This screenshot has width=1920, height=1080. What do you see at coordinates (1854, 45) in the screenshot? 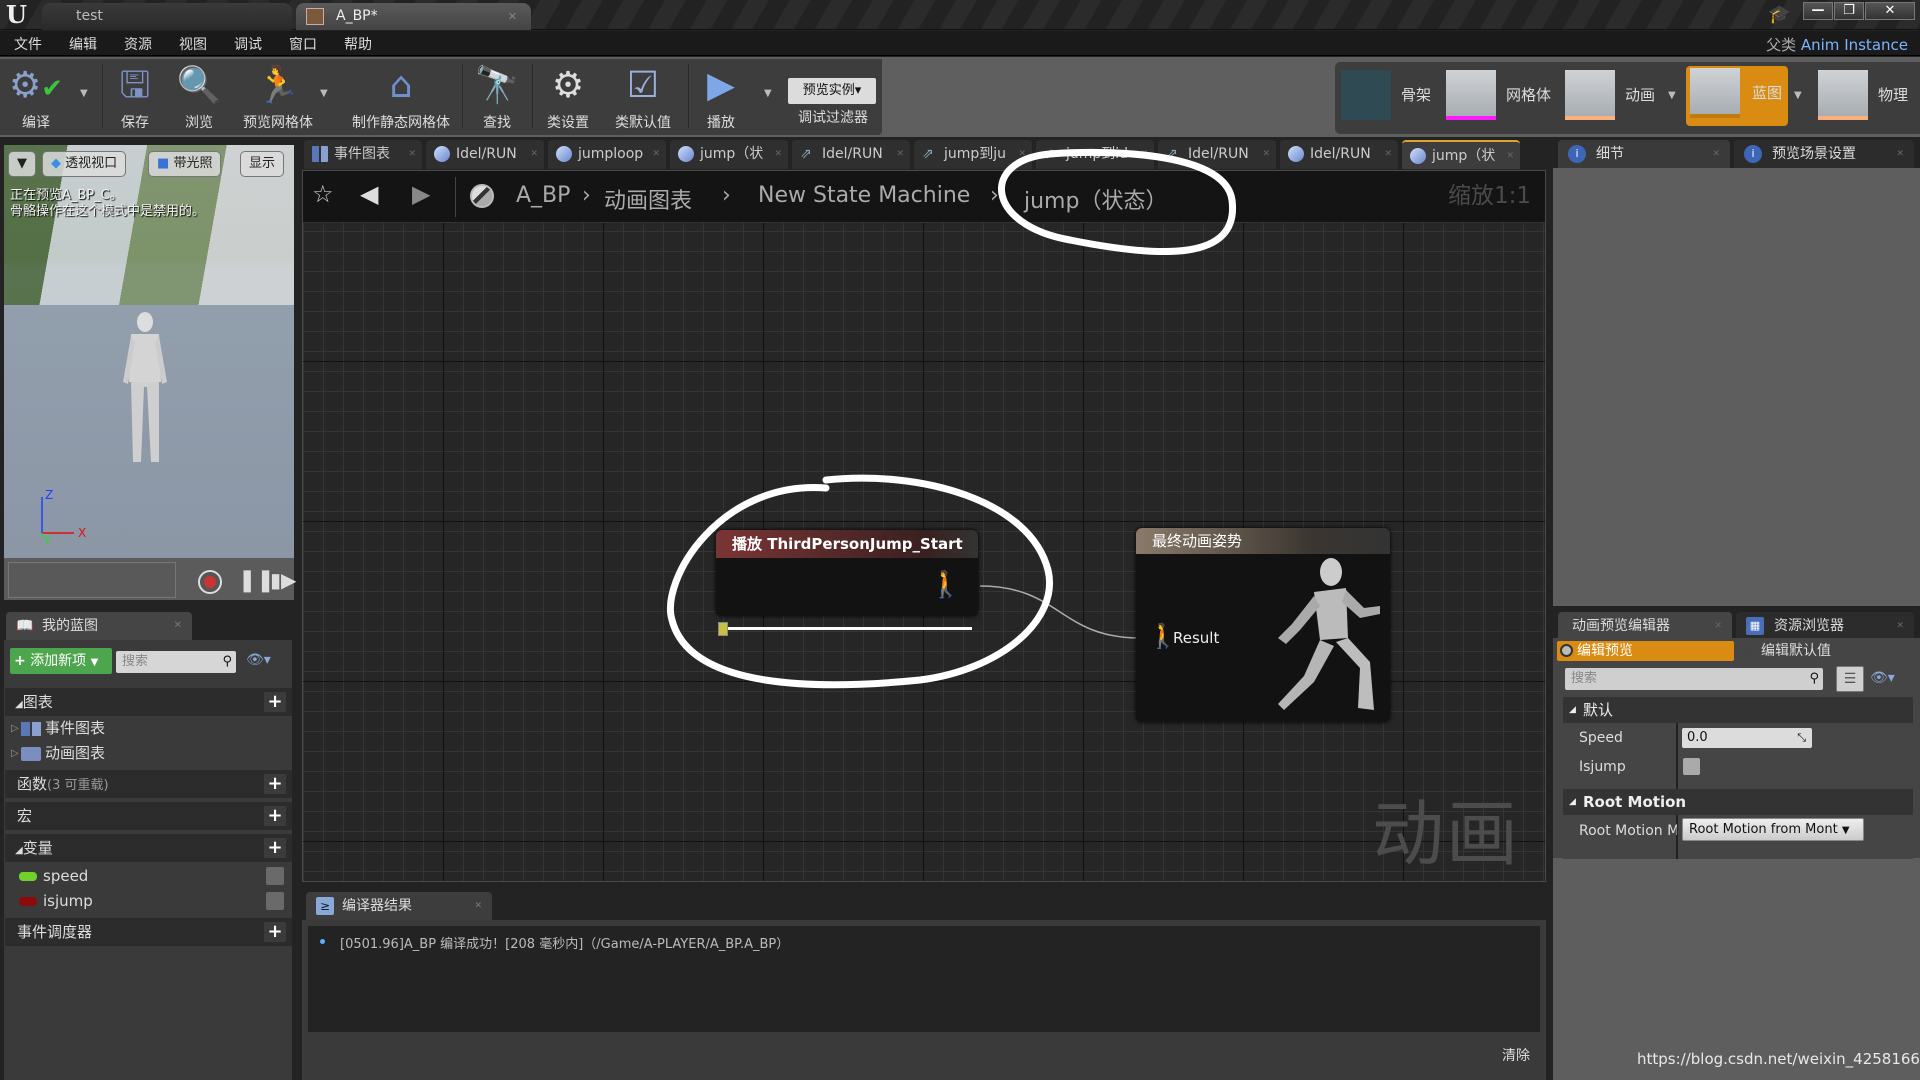
I see `parent-class-link: Anim Instance` at bounding box center [1854, 45].